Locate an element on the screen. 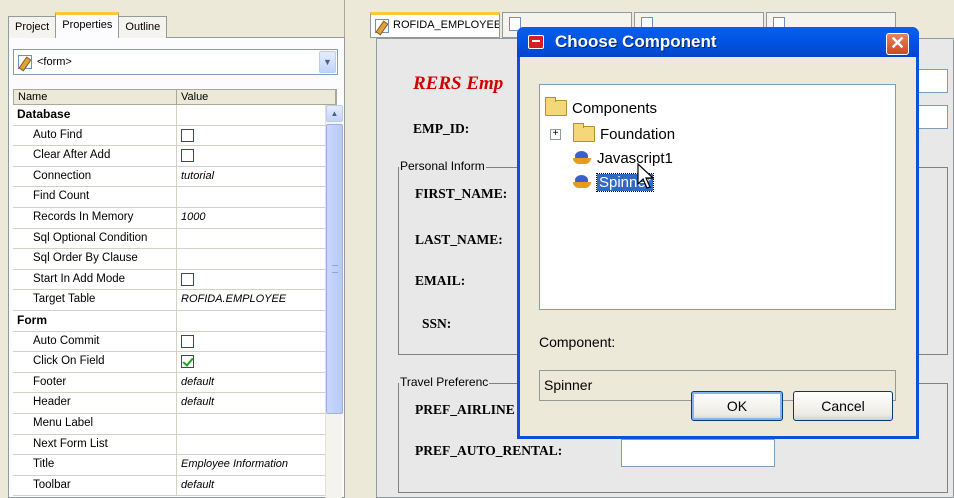 The height and width of the screenshot is (498, 954). close-button: ✕ is located at coordinates (897, 44).